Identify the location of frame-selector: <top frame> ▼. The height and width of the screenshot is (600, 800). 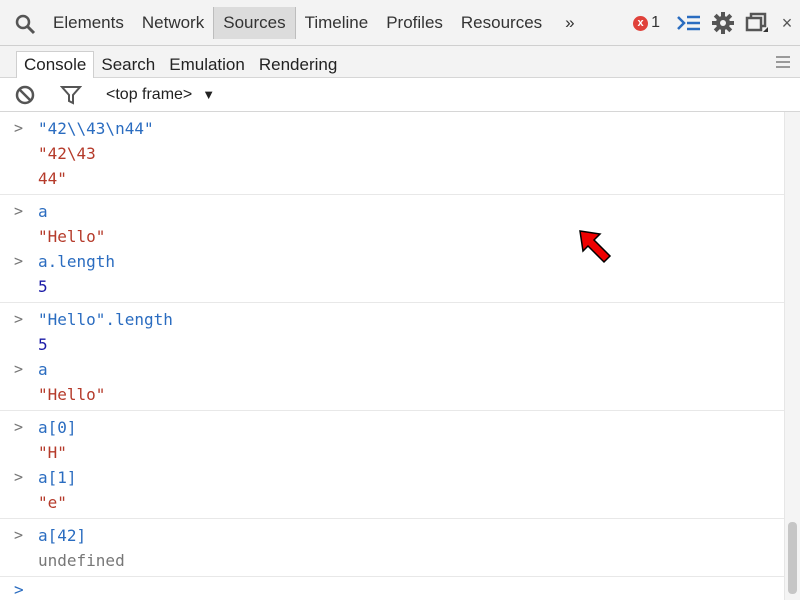
(160, 95).